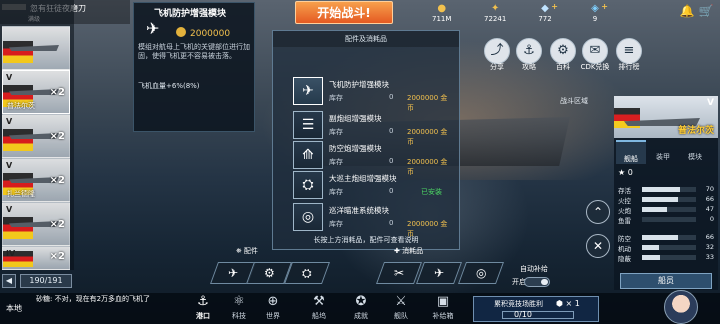 The image size is (720, 324). Describe the element at coordinates (14, 308) in the screenshot. I see `chat-channel-label: 本地` at that location.